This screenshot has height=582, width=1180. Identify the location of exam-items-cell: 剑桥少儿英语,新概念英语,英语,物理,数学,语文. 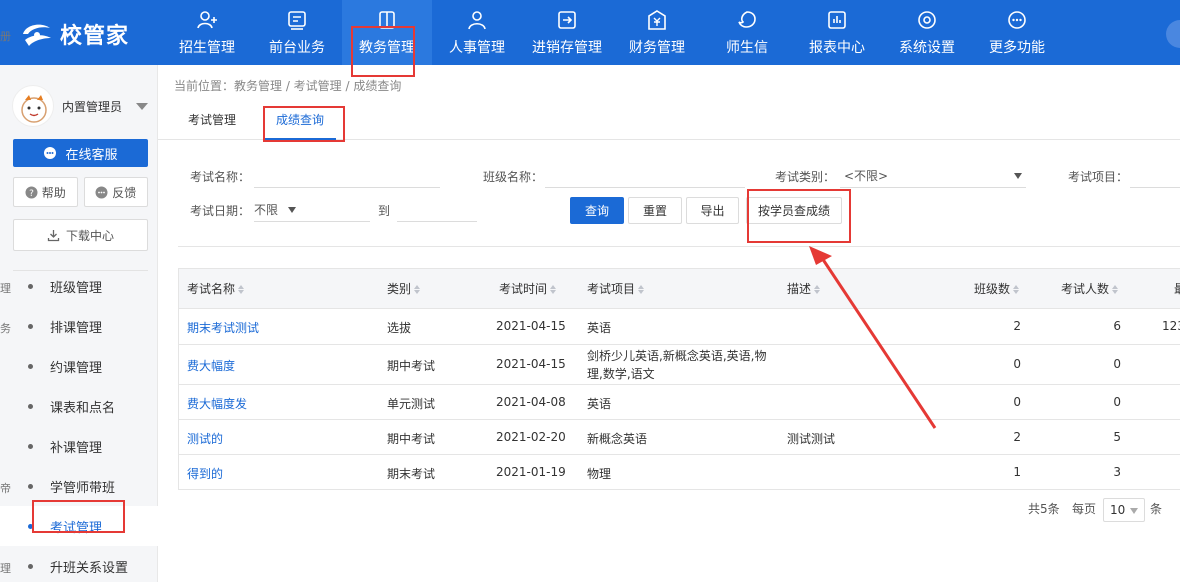
(677, 365).